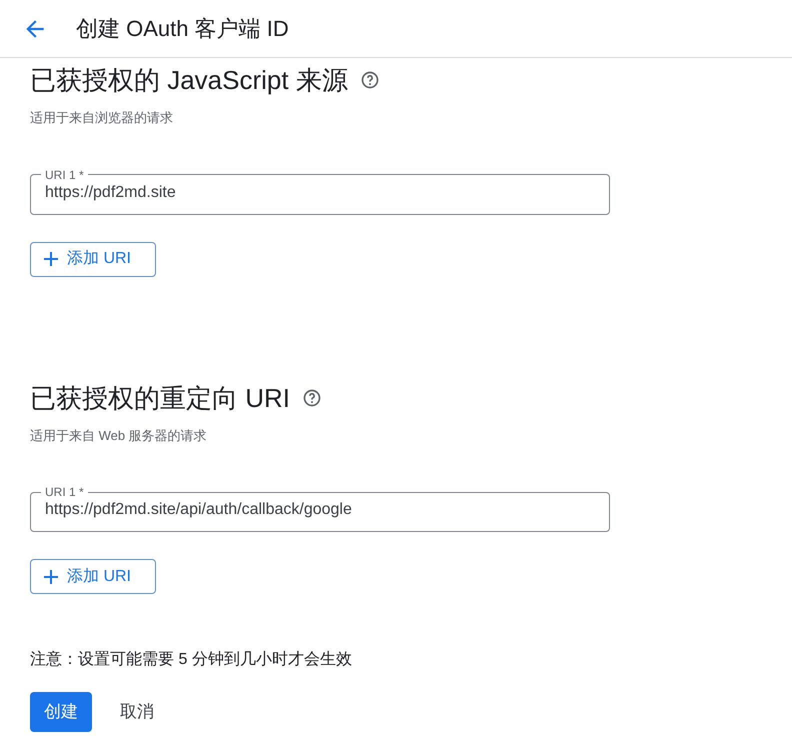  What do you see at coordinates (198, 509) in the screenshot?
I see `field-value: https://pdf2md.site/api/auth/callback/google` at bounding box center [198, 509].